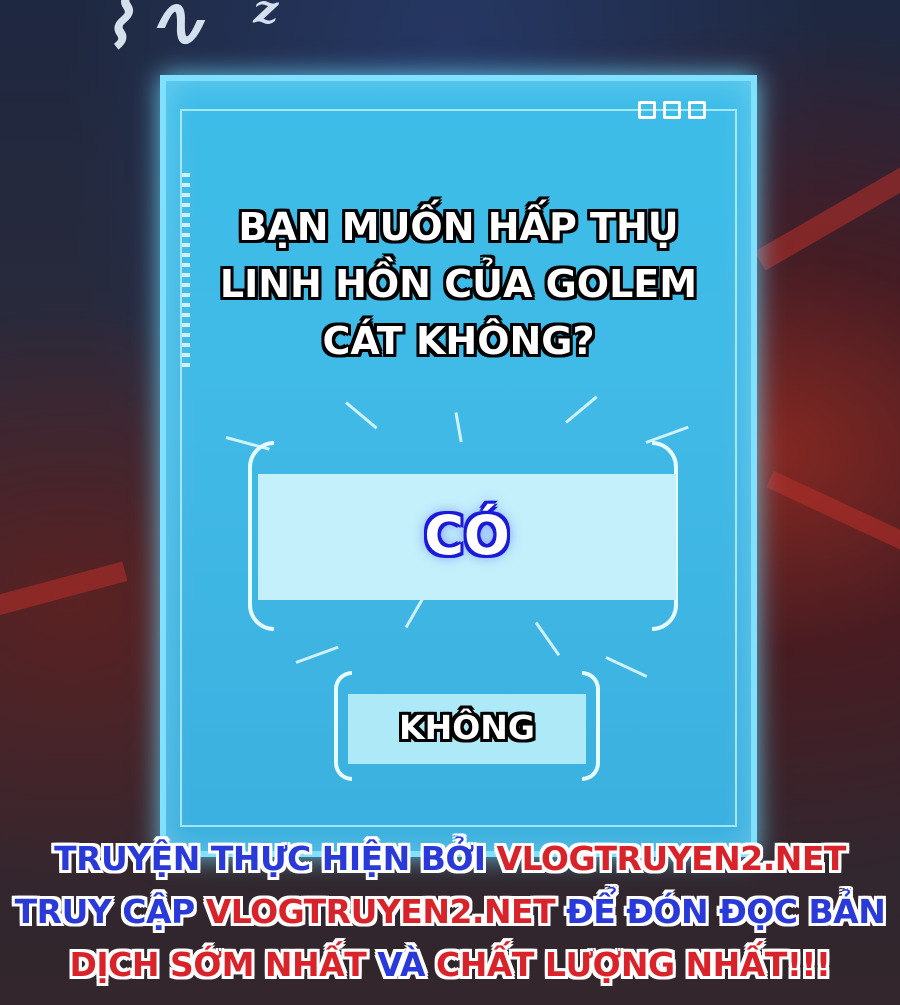 The height and width of the screenshot is (1005, 900). Describe the element at coordinates (223, 964) in the screenshot. I see `credit-text: DỊCH SỚM NHẤT` at that location.